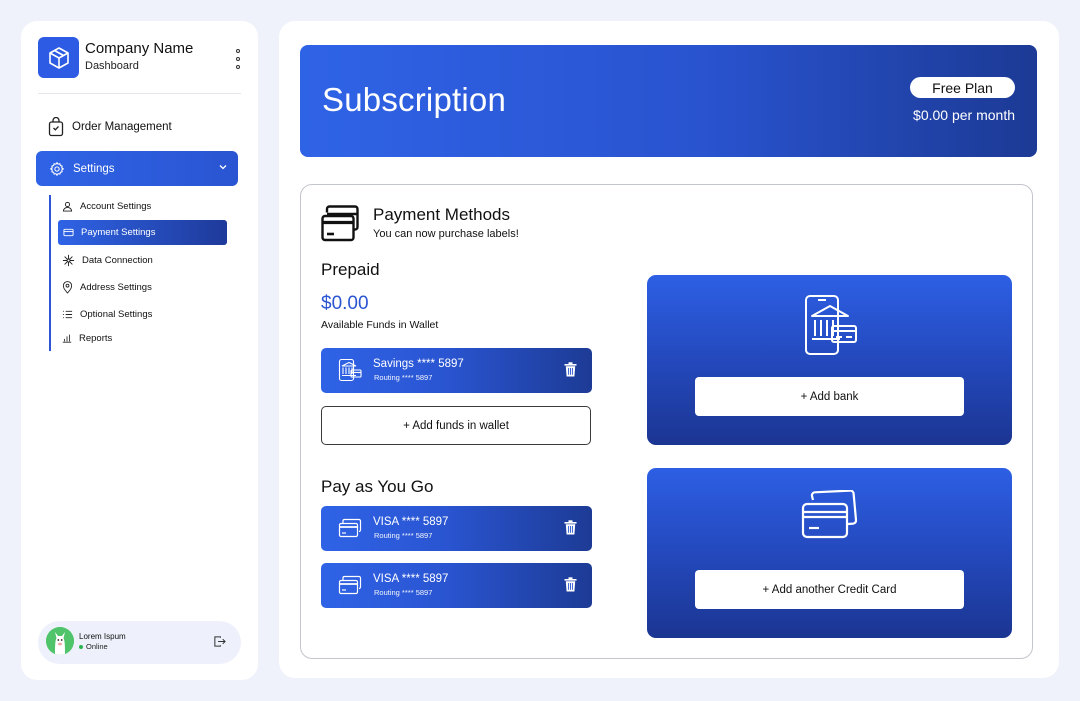  What do you see at coordinates (414, 99) in the screenshot?
I see `page-title: Subscription` at bounding box center [414, 99].